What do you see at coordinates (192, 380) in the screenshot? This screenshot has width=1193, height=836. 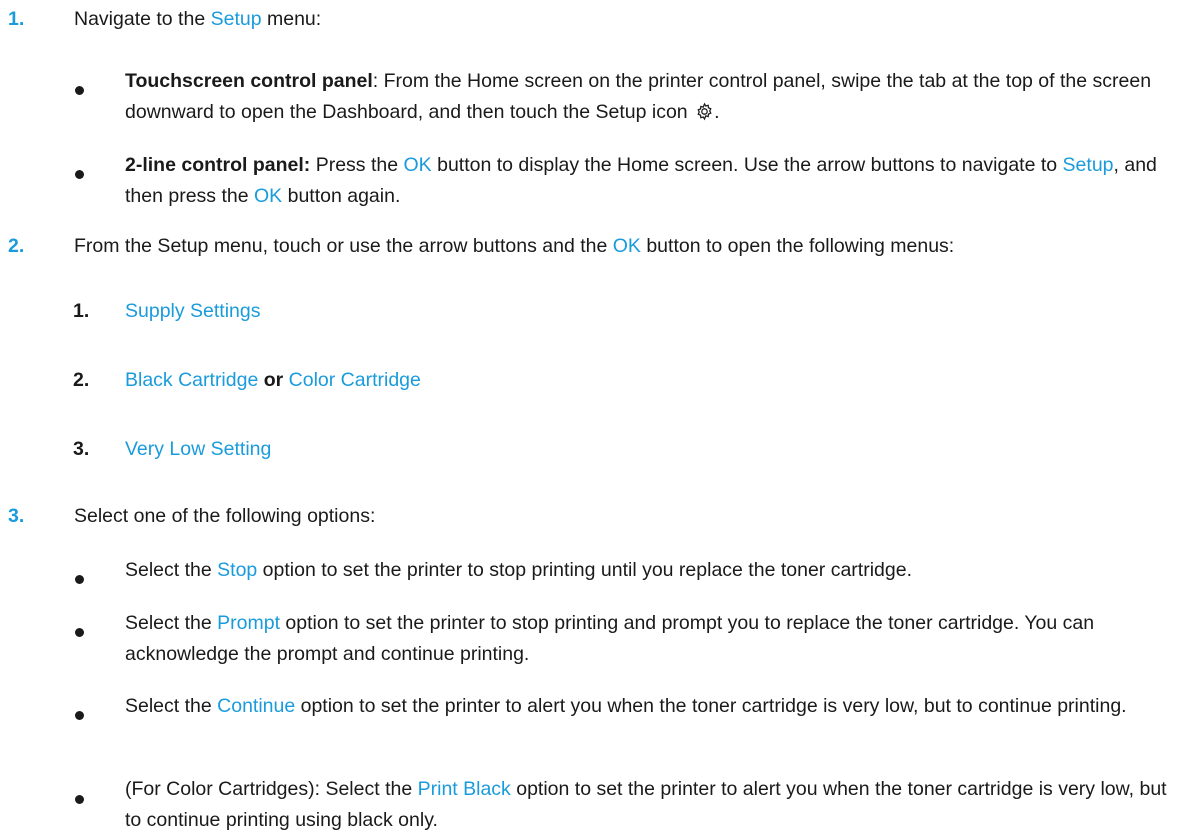 I see `ui-term: Black Cartridge` at bounding box center [192, 380].